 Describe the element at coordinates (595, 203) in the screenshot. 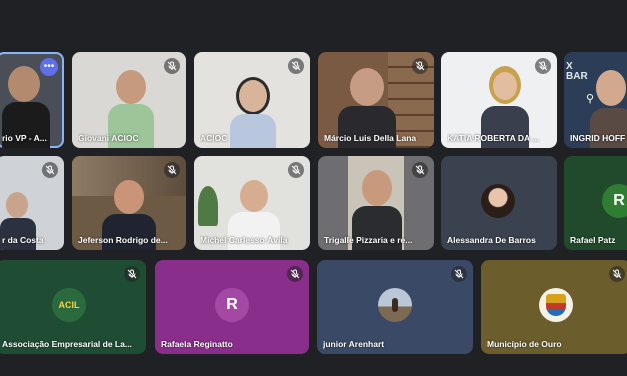

I see `participant-tile-rafael: R Rafael Patz` at that location.